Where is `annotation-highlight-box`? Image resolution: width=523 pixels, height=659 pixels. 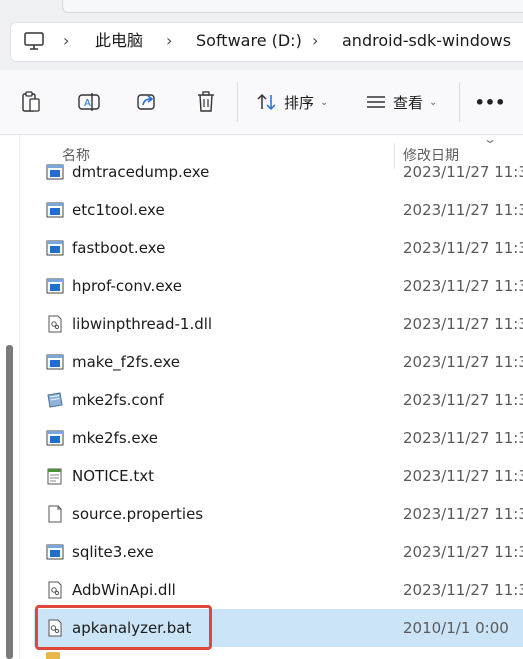 annotation-highlight-box is located at coordinates (123, 627).